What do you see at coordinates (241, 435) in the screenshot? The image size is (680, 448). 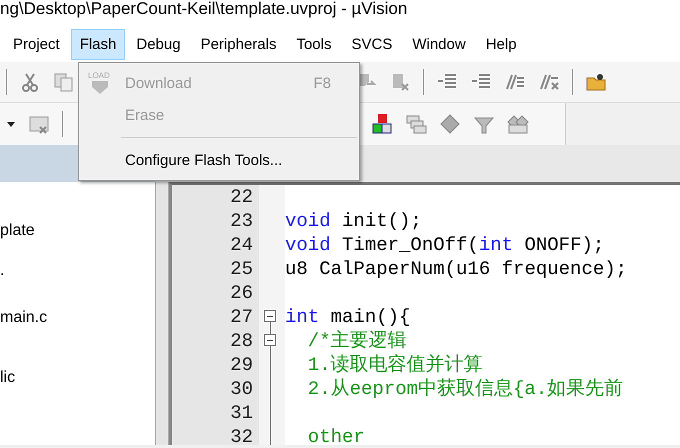 I see `line-number: 32` at bounding box center [241, 435].